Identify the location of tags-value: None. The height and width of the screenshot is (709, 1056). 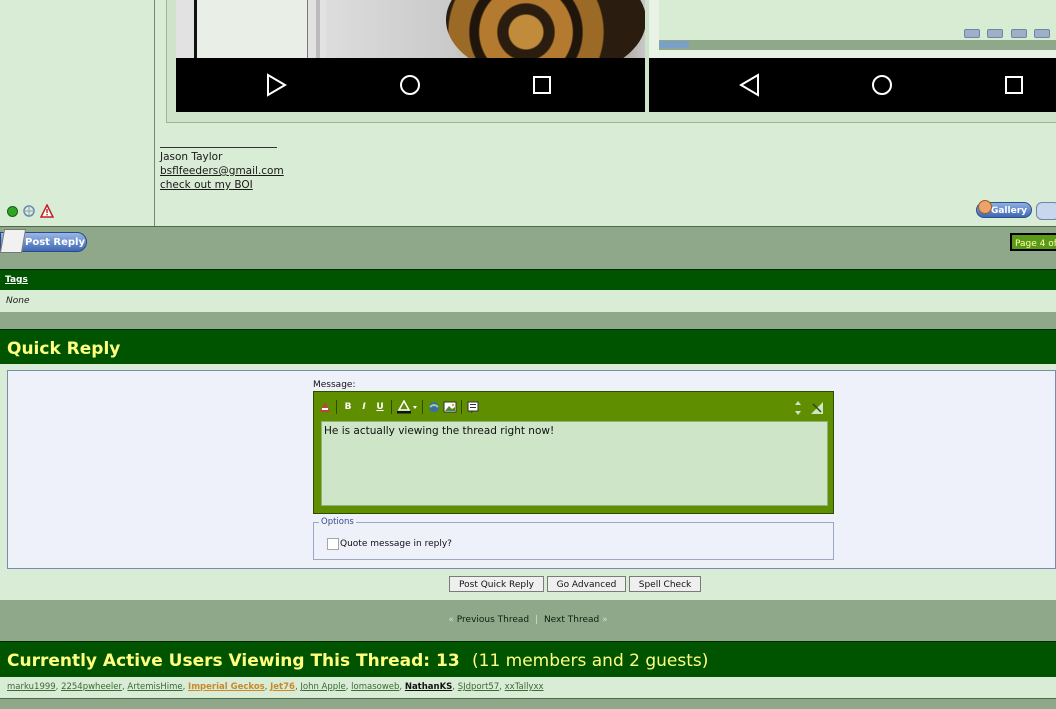
(18, 301).